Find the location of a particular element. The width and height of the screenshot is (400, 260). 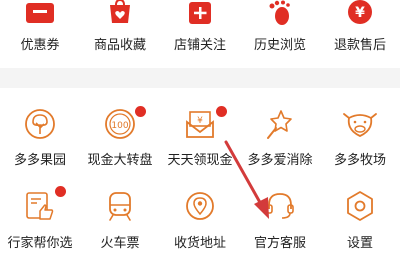

coupon-icon is located at coordinates (40, 13).